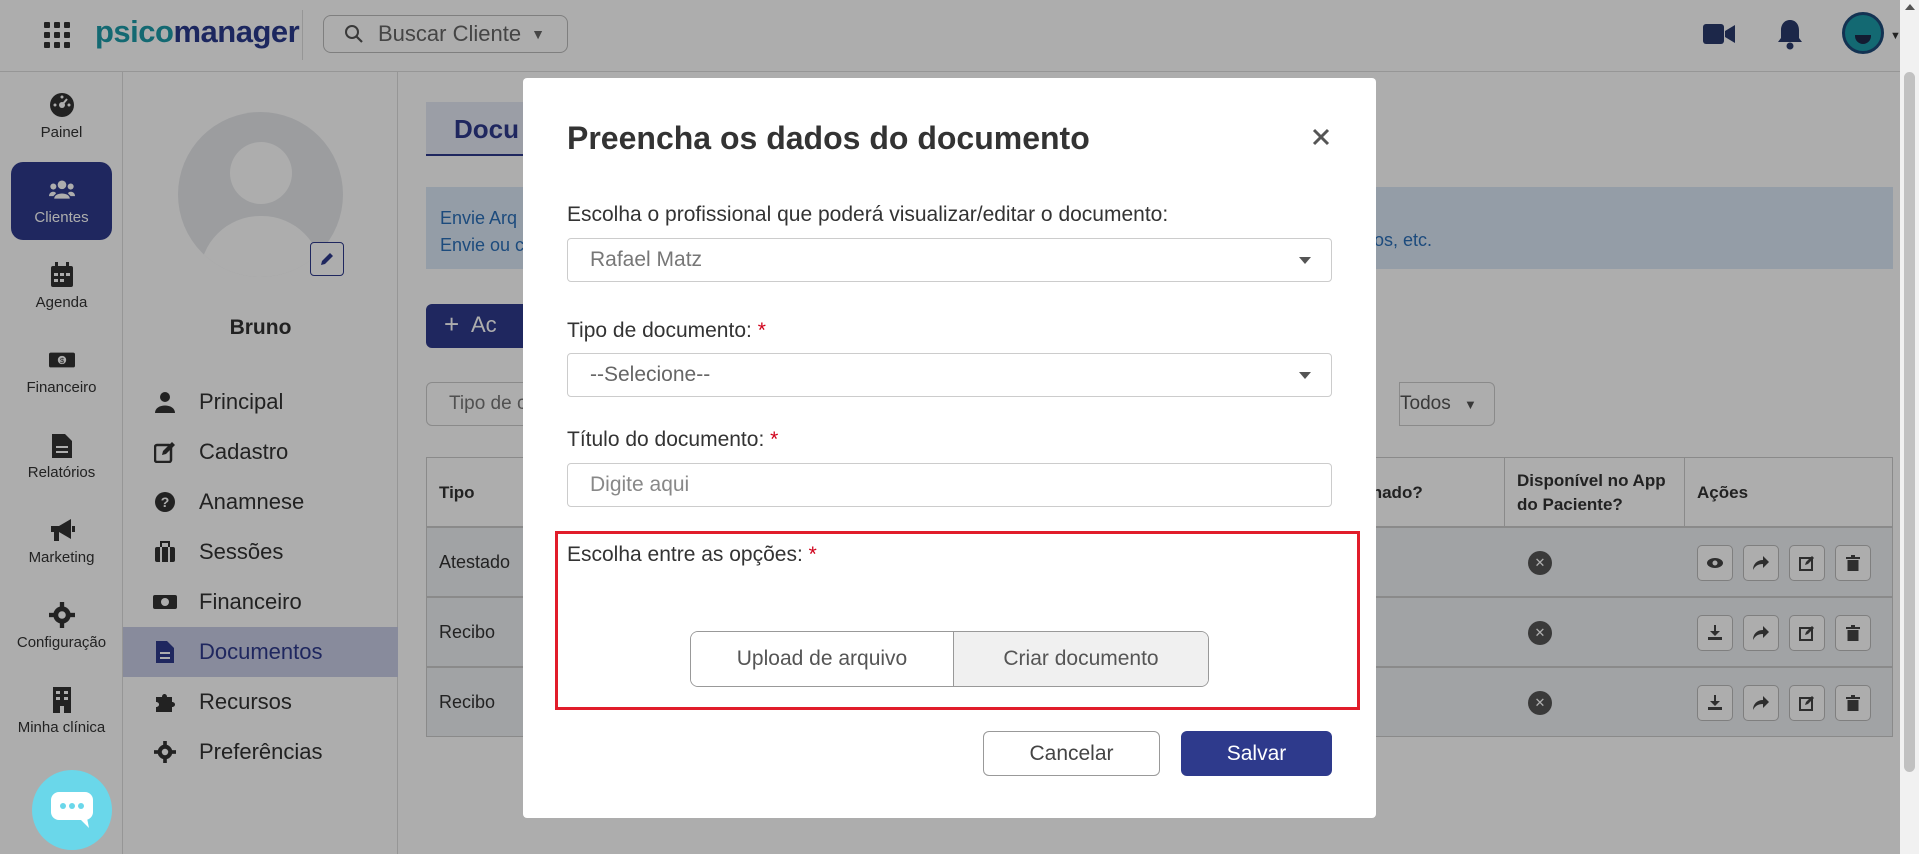  What do you see at coordinates (1909, 422) in the screenshot?
I see `scrollbar-thumb` at bounding box center [1909, 422].